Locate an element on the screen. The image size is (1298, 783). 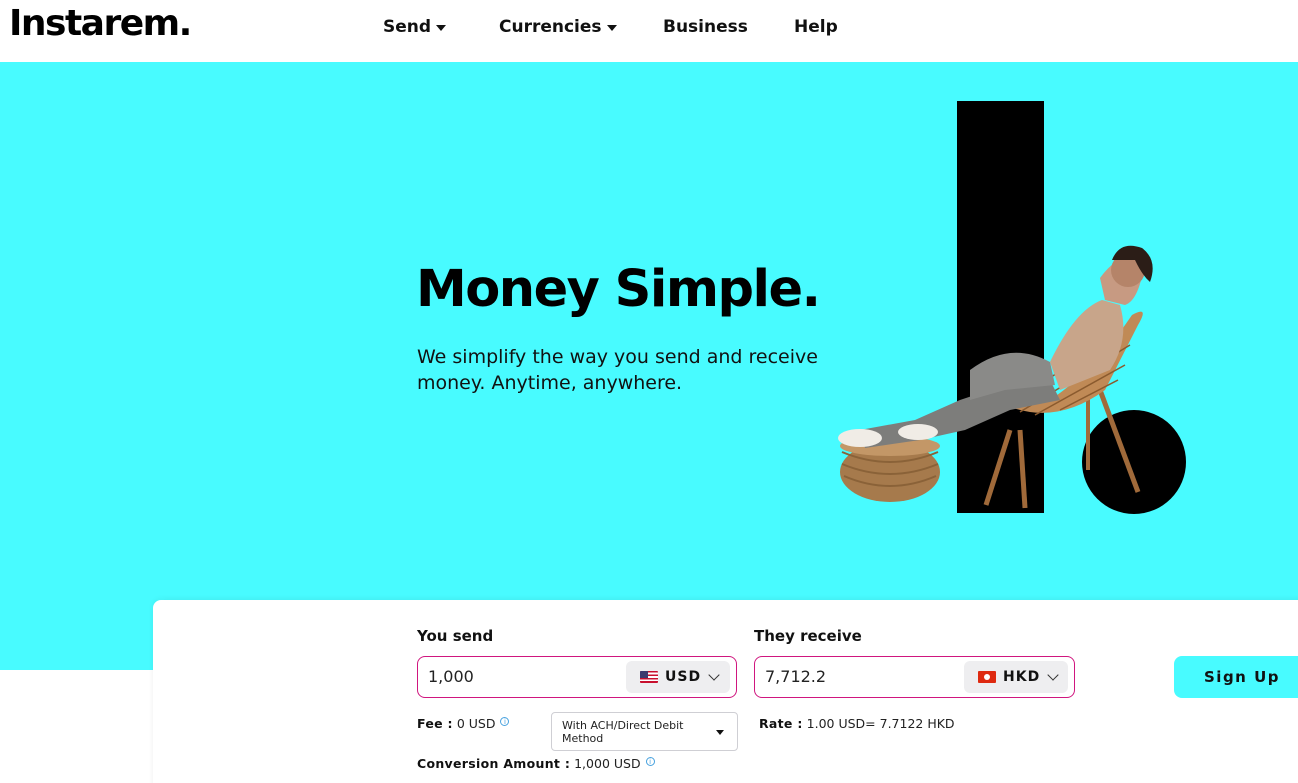
conversion-row: Conversion Amount : 1,000 USD i is located at coordinates (536, 763).